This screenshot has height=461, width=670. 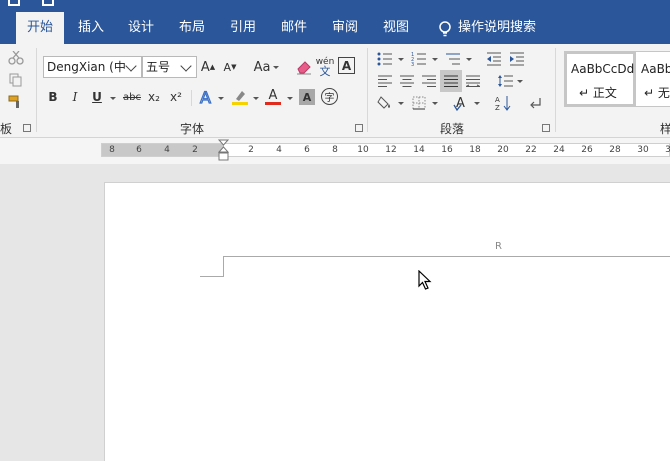 What do you see at coordinates (385, 150) in the screenshot?
I see `horizontal-ruler: 8 6 4 2 2 4 6 8 10 12 14 16 18 20 22 24 26 28 30 3` at bounding box center [385, 150].